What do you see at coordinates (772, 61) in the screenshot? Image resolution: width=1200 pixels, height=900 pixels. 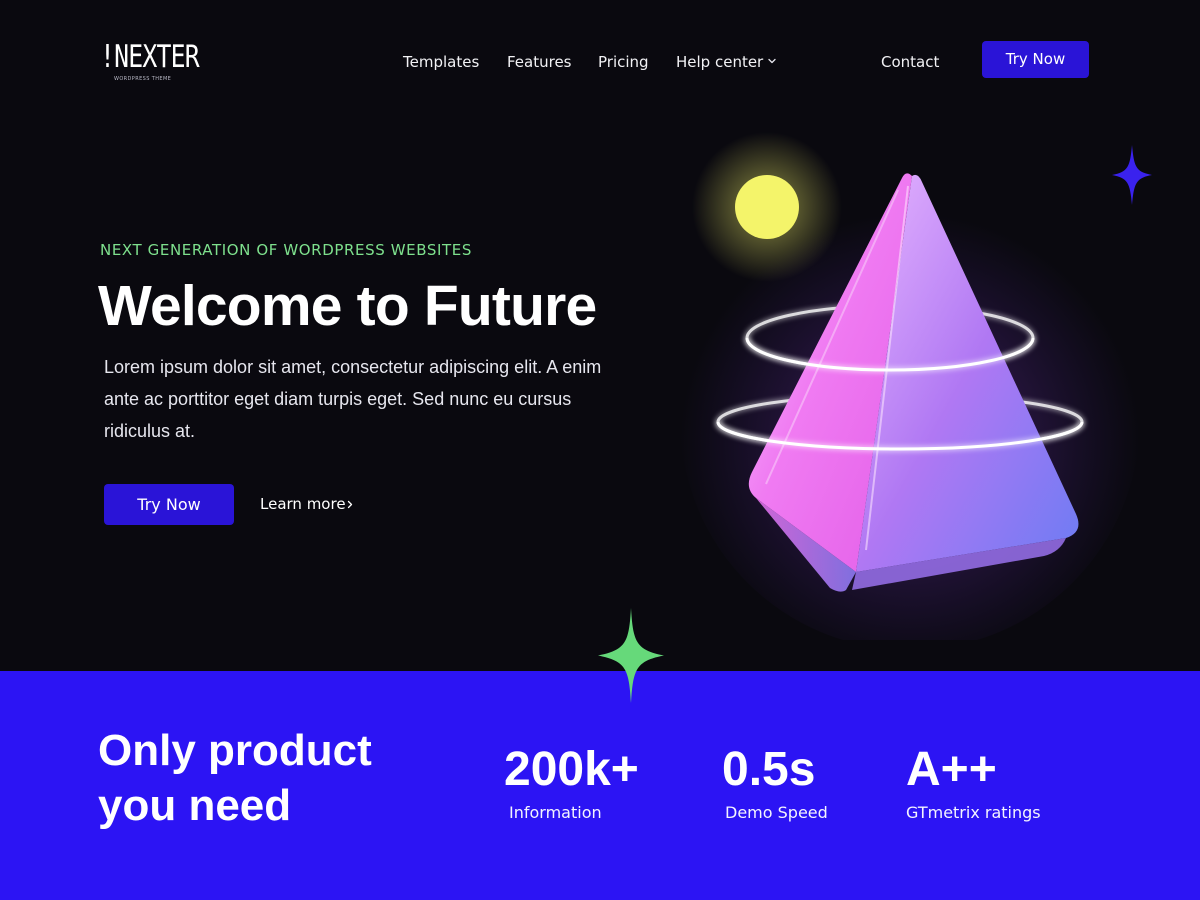 I see `chevron-down-icon` at bounding box center [772, 61].